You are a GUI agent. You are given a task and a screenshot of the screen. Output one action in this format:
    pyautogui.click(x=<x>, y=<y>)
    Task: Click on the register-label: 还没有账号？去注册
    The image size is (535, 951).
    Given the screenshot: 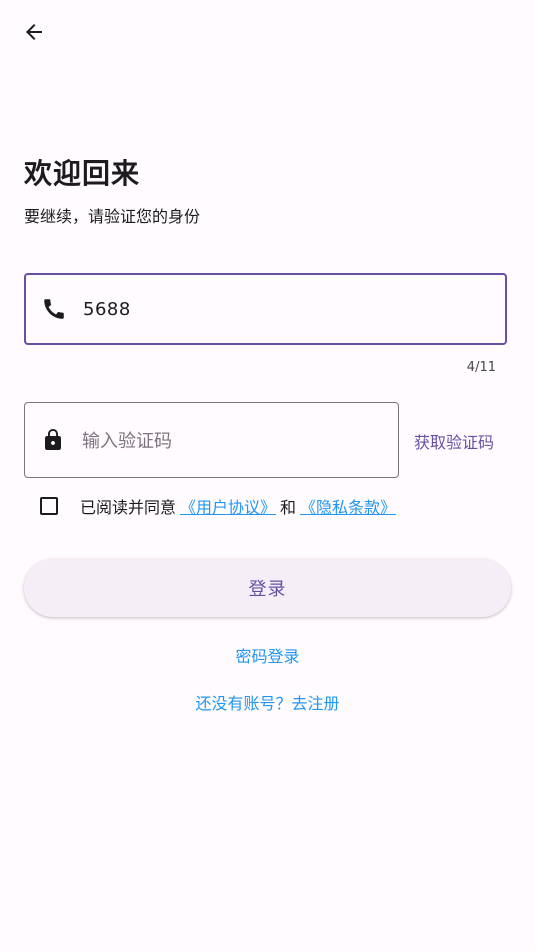 What is the action you would take?
    pyautogui.click(x=267, y=703)
    